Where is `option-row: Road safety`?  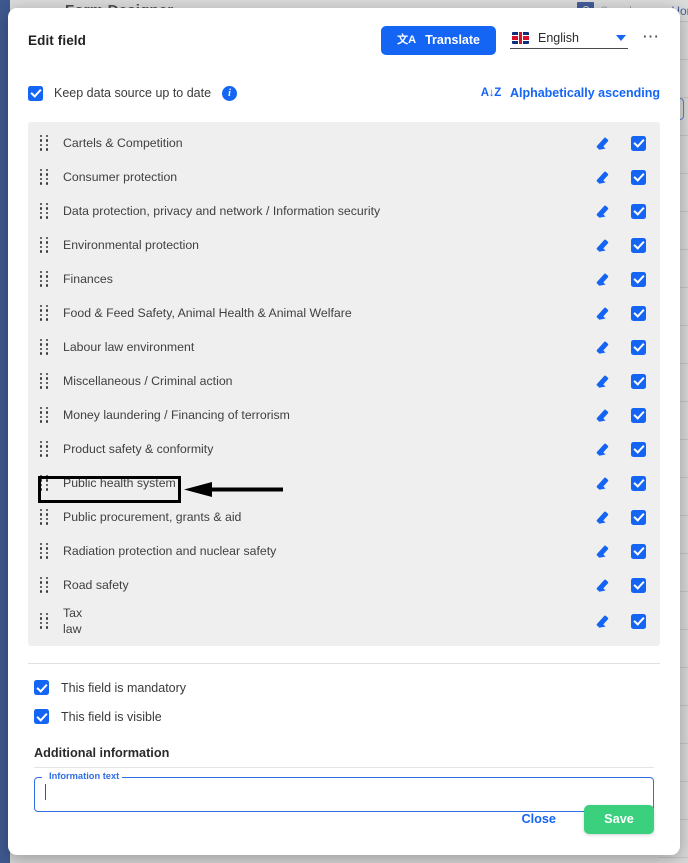
option-row: Road safety is located at coordinates (344, 585).